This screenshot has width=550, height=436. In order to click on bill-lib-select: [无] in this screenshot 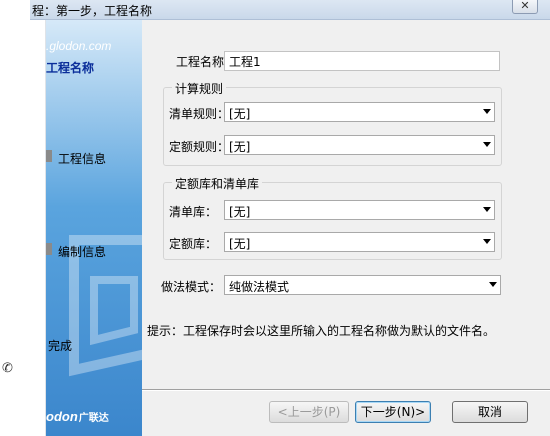, I will do `click(359, 210)`.